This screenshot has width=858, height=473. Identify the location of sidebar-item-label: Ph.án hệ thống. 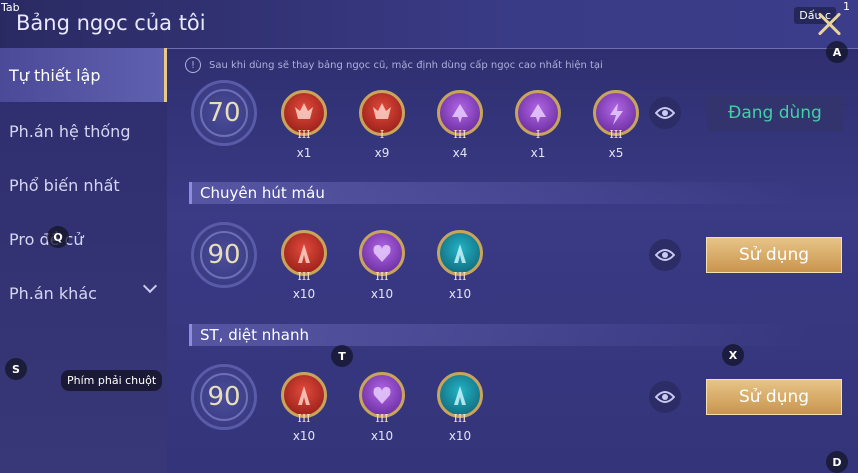
(70, 131).